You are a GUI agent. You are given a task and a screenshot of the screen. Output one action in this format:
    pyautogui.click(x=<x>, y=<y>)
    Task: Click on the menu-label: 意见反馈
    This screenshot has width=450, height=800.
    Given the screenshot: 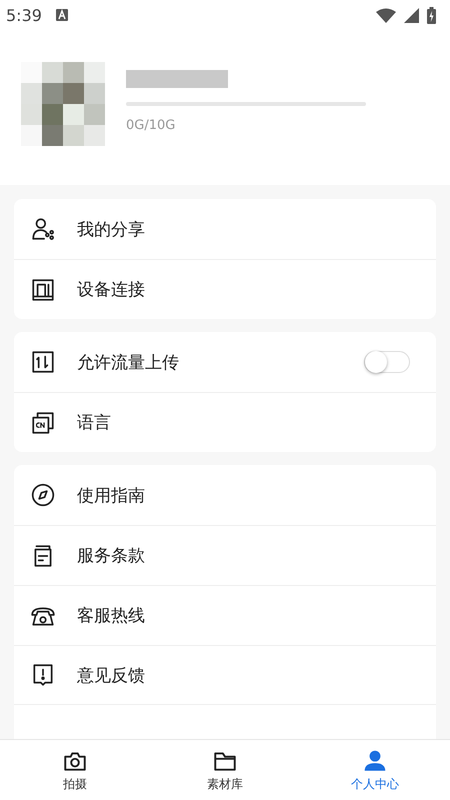 What is the action you would take?
    pyautogui.click(x=111, y=675)
    